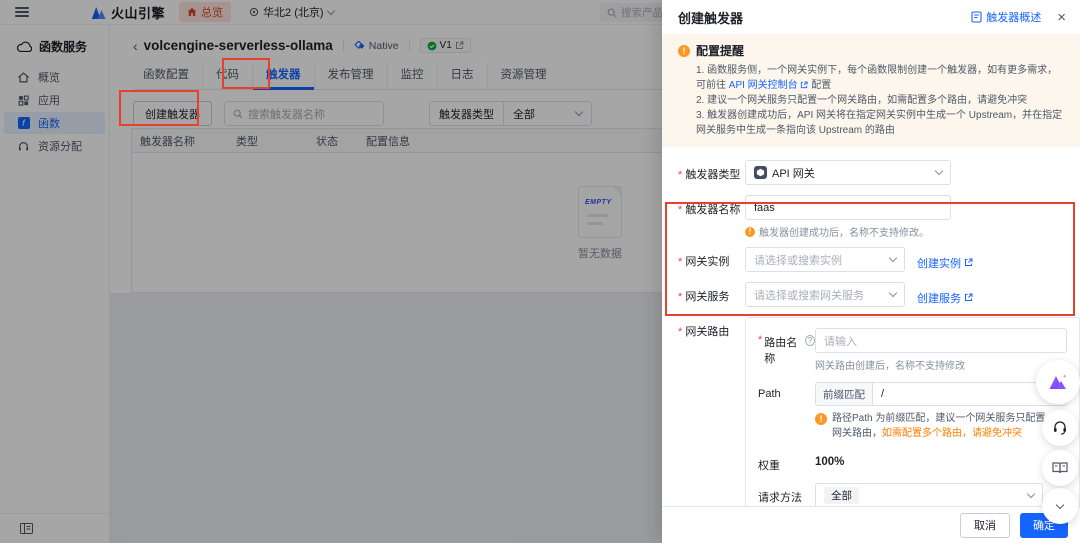  I want to click on notice-line-2: 2. 建议一个网关服务只配置一个网关路由，如需配置多个路由，请避免冲突, so click(862, 100).